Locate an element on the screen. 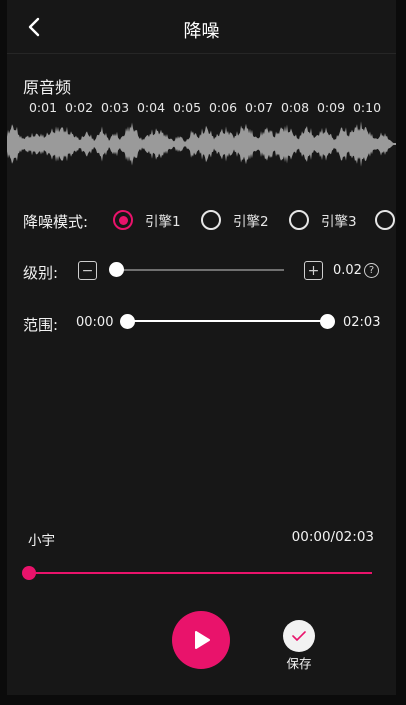 The image size is (406, 705). range-start-thumb is located at coordinates (127, 321).